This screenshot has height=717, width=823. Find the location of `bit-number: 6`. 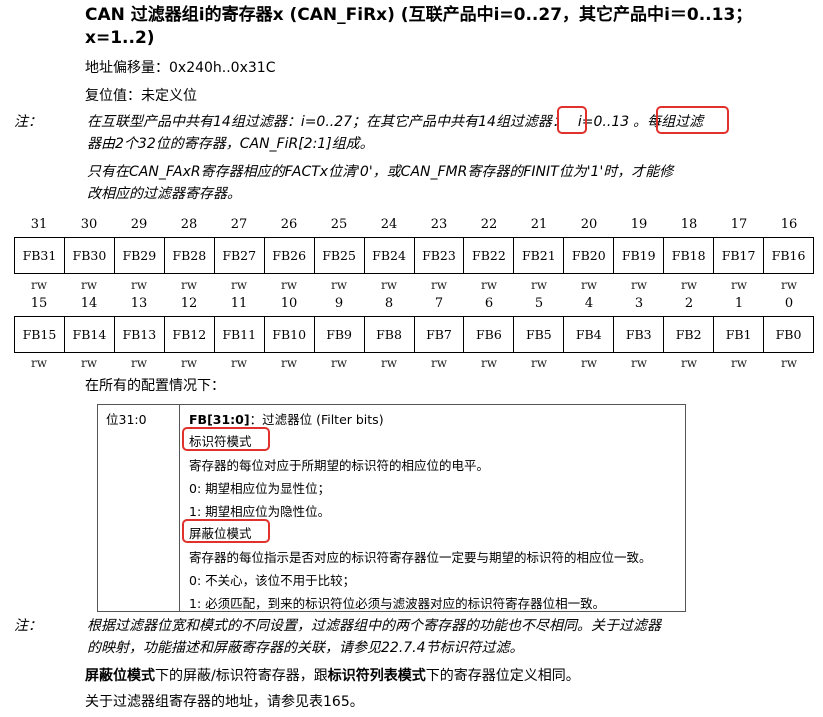

bit-number: 6 is located at coordinates (489, 303).